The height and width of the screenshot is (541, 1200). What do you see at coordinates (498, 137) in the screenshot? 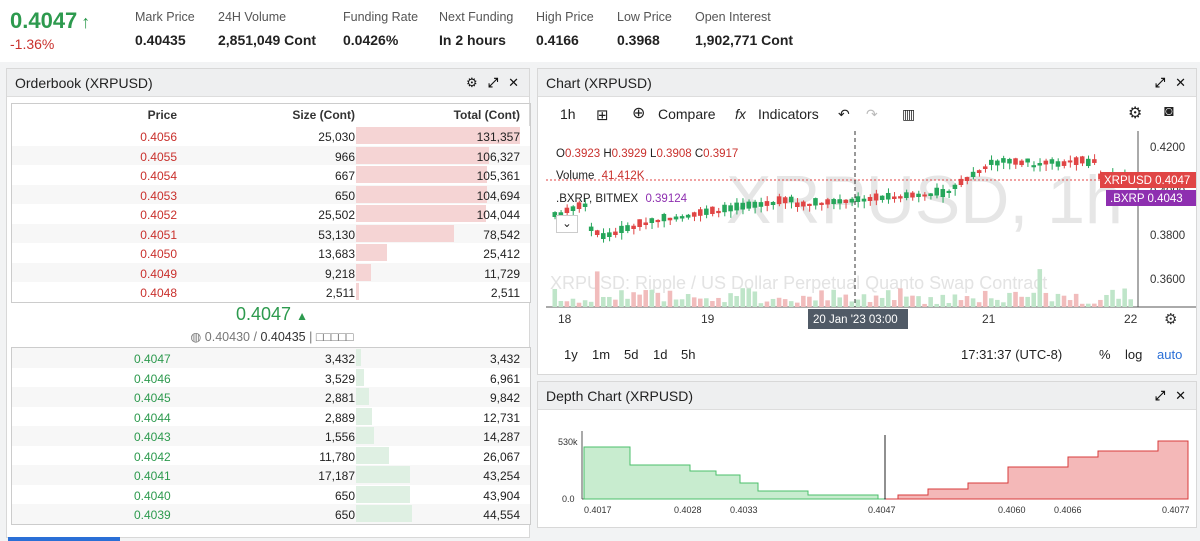
I see `row-total: 131,357` at bounding box center [498, 137].